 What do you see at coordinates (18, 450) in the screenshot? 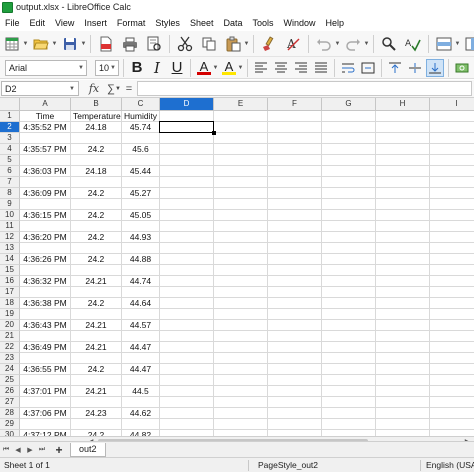
I see `prev-sheet-icon: ◀` at bounding box center [18, 450].